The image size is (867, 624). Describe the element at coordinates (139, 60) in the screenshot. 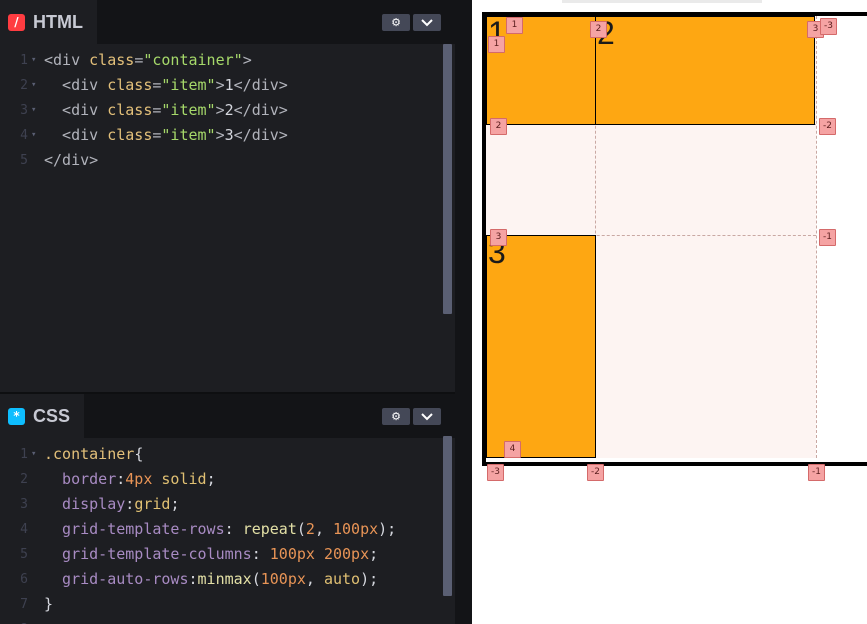

I see `code-token: =` at that location.